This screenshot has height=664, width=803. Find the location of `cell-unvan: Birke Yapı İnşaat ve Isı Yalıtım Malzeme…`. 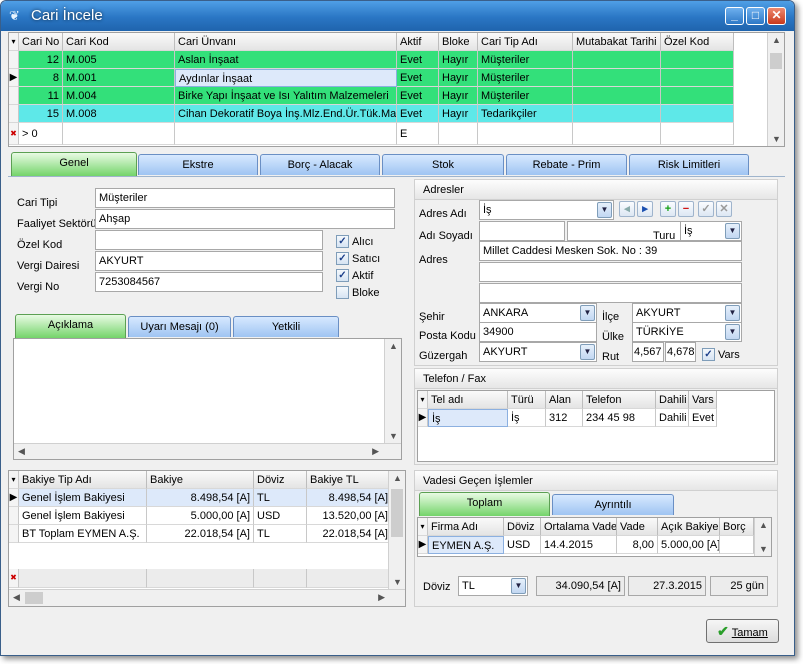

cell-unvan: Birke Yapı İnşaat ve Isı Yalıtım Malzeme… is located at coordinates (286, 96).